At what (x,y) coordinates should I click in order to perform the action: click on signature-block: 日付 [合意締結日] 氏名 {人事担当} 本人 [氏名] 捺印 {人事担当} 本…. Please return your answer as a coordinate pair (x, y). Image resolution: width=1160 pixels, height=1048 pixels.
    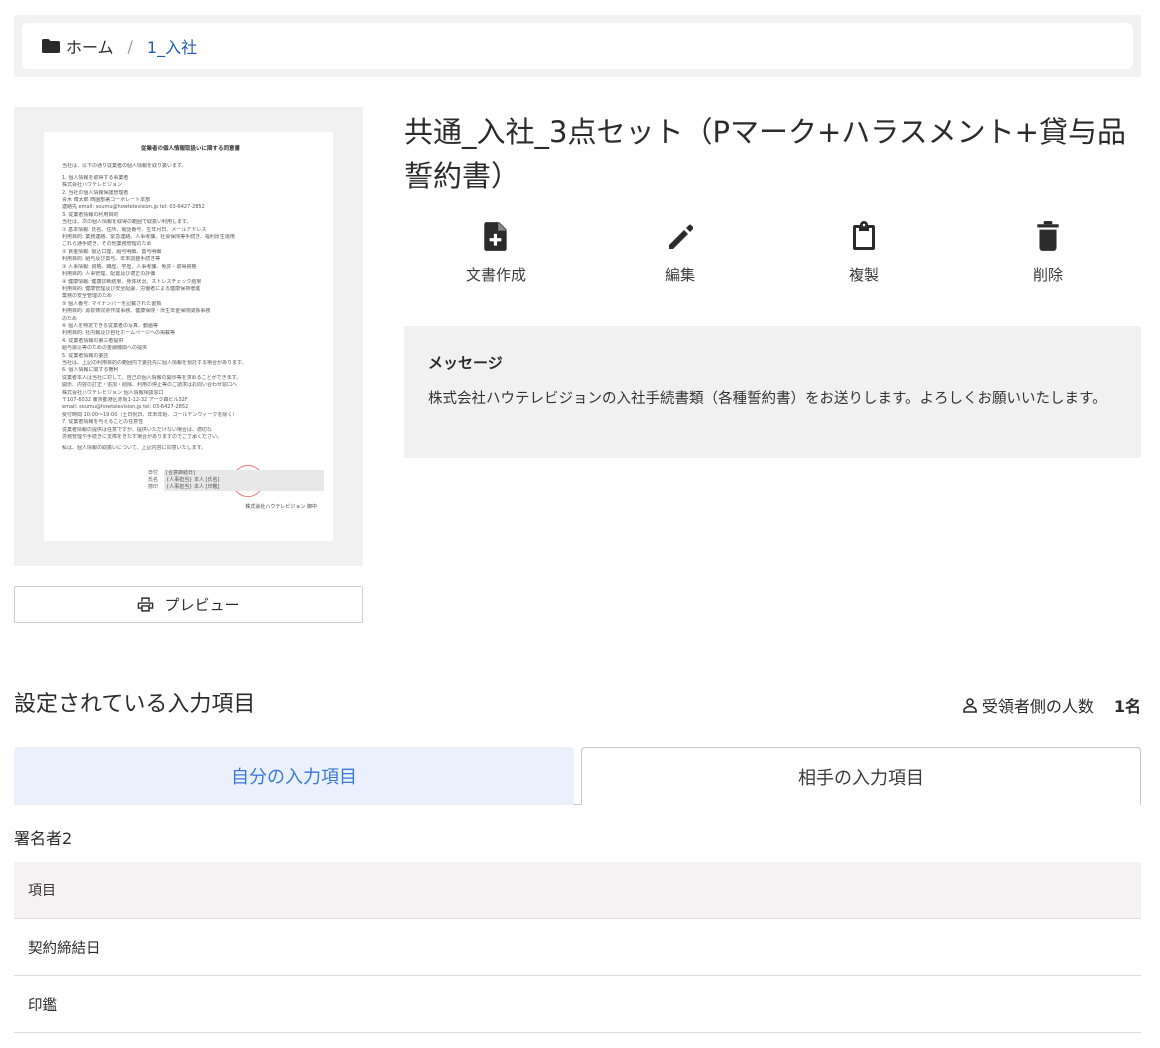
    Looking at the image, I should click on (236, 480).